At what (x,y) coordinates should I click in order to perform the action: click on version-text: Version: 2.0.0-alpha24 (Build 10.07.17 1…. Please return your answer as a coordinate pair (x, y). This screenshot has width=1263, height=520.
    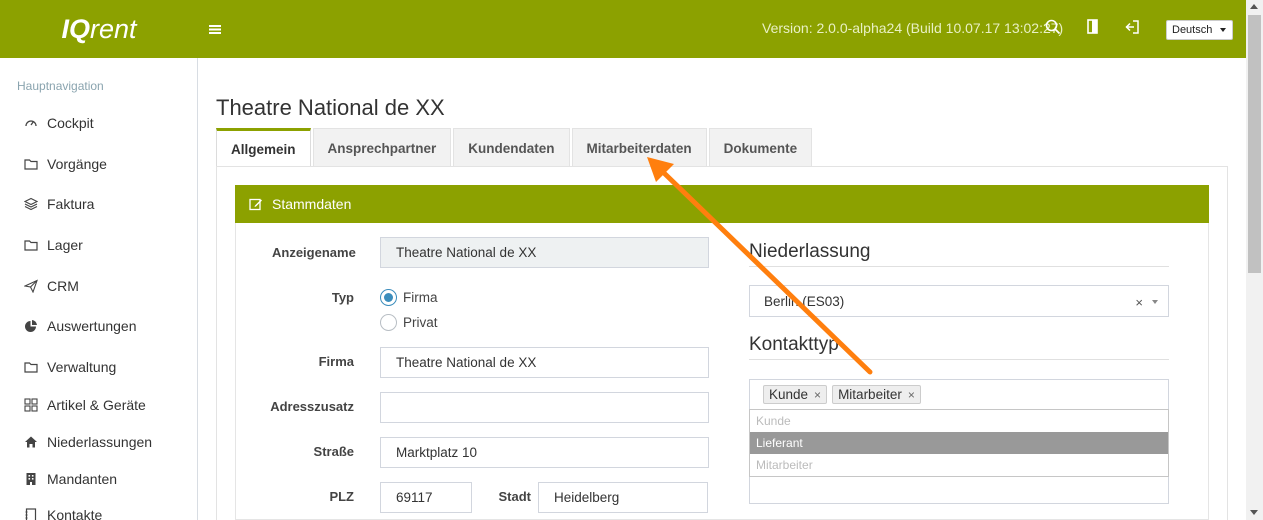
    Looking at the image, I should click on (913, 28).